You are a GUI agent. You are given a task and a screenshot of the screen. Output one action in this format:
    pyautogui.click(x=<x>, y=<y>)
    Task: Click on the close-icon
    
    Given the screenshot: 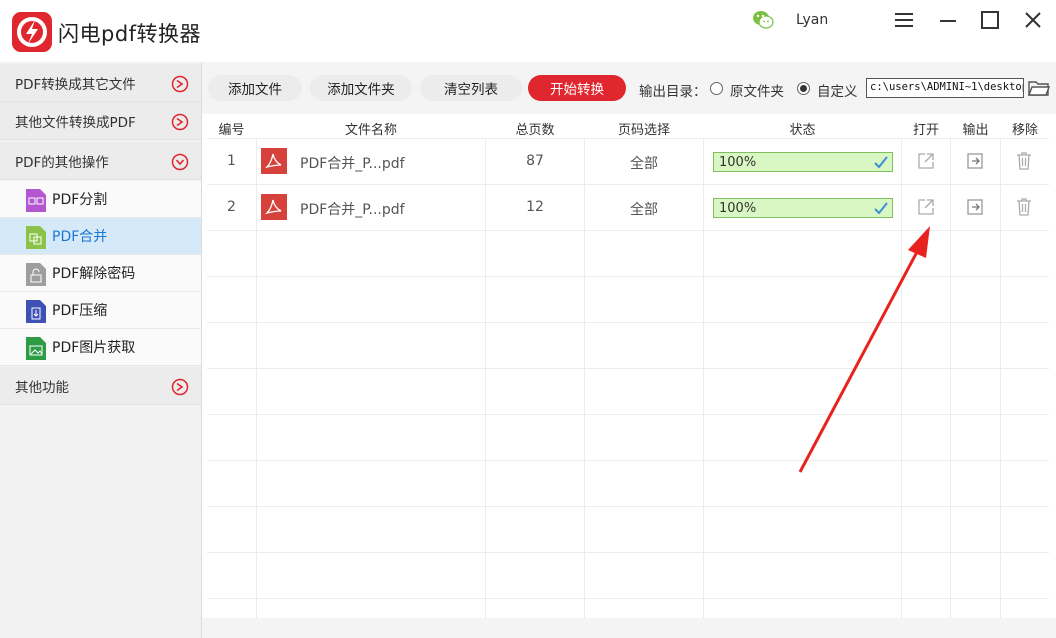 What is the action you would take?
    pyautogui.click(x=1033, y=20)
    